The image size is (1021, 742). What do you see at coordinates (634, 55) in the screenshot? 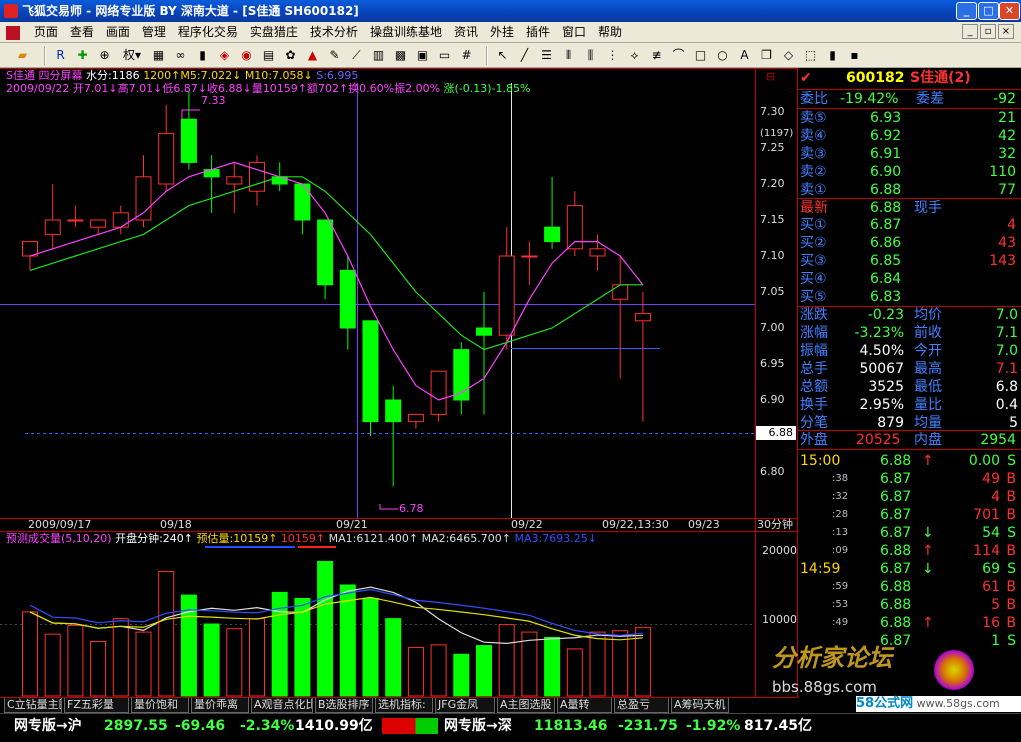
I see `fan-tool-icon: ⟡` at bounding box center [634, 55].